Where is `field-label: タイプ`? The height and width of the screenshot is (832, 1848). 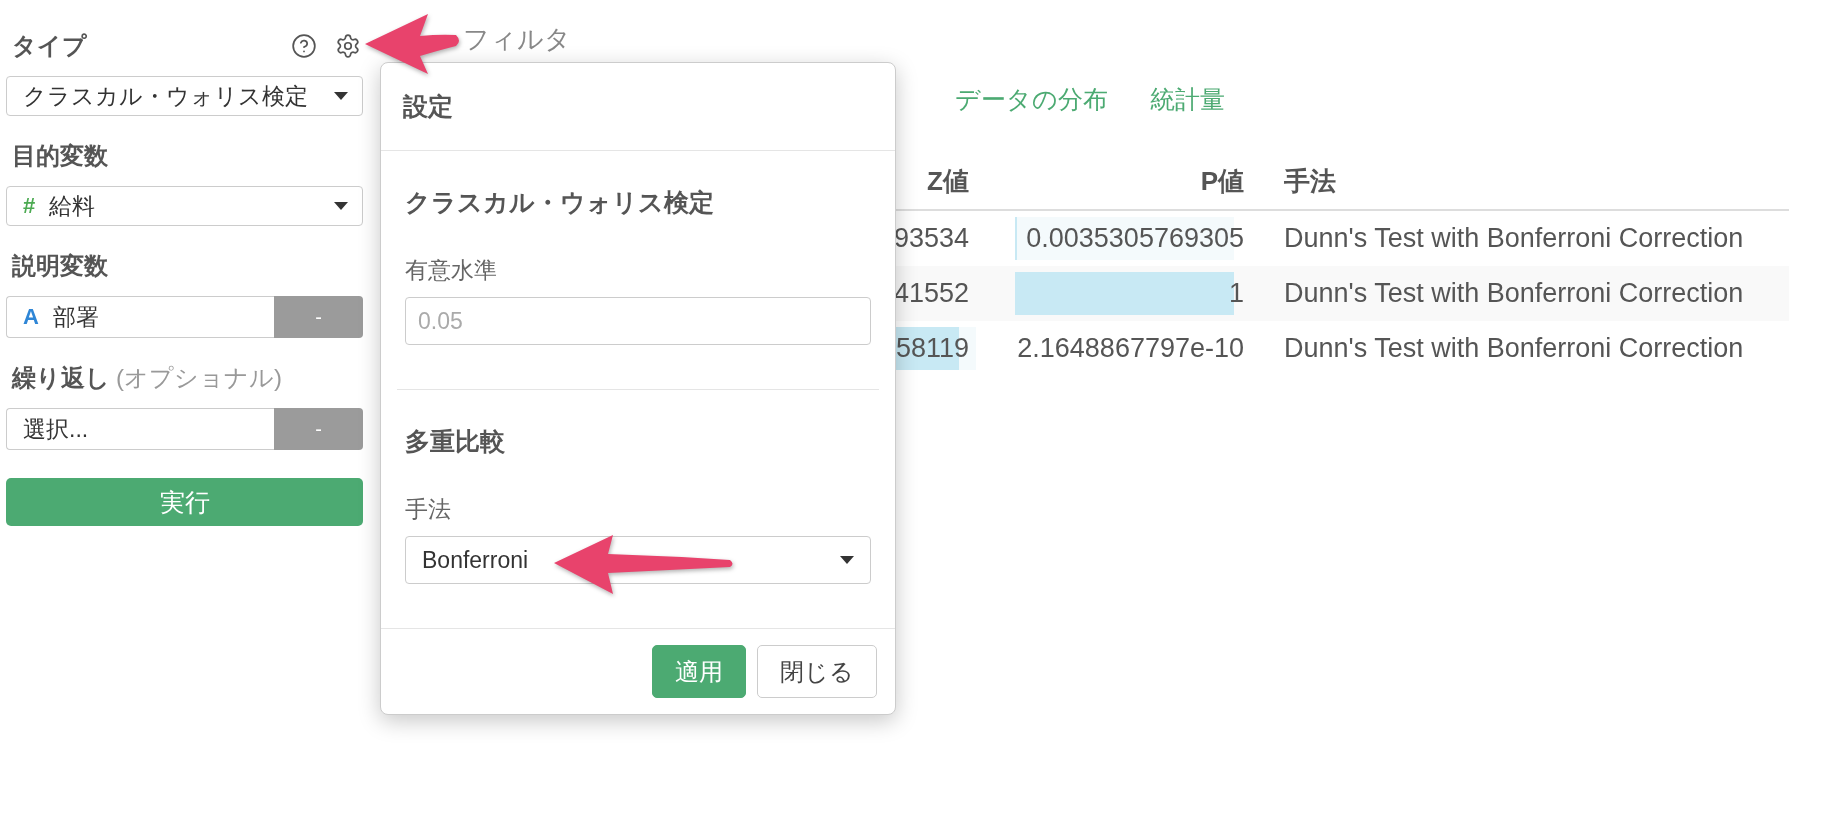
field-label: タイプ is located at coordinates (49, 46).